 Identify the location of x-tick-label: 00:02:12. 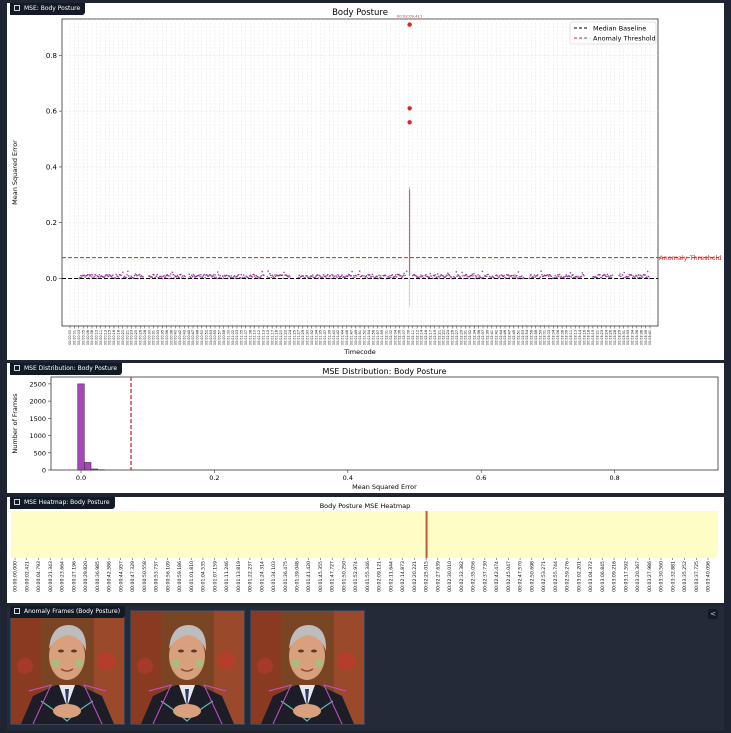
(417, 337).